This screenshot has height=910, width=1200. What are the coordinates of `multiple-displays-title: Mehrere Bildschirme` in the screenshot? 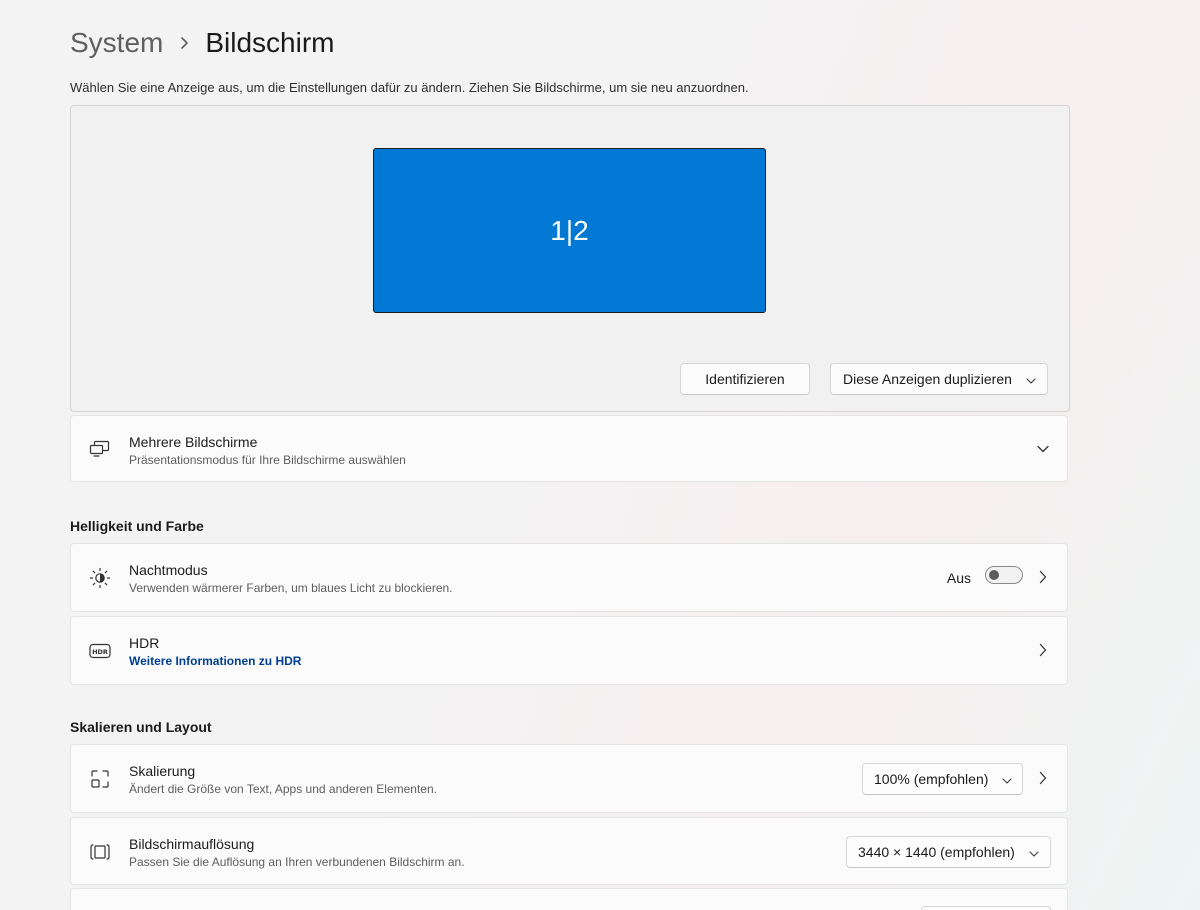 It's located at (193, 442).